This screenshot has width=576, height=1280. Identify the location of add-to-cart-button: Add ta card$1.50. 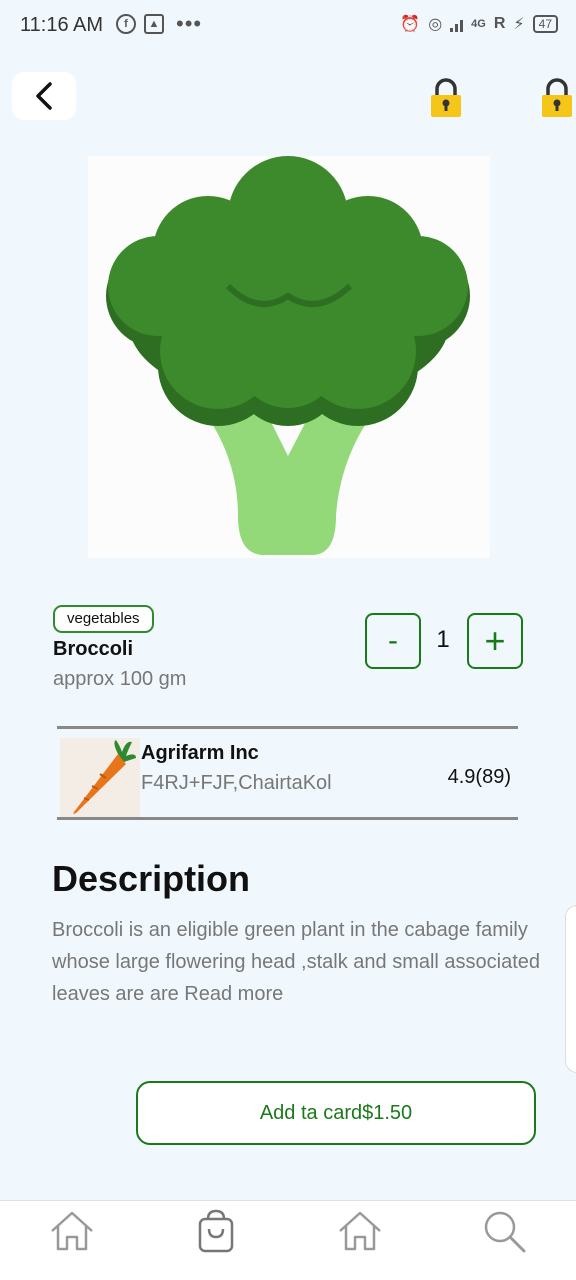
(336, 1113).